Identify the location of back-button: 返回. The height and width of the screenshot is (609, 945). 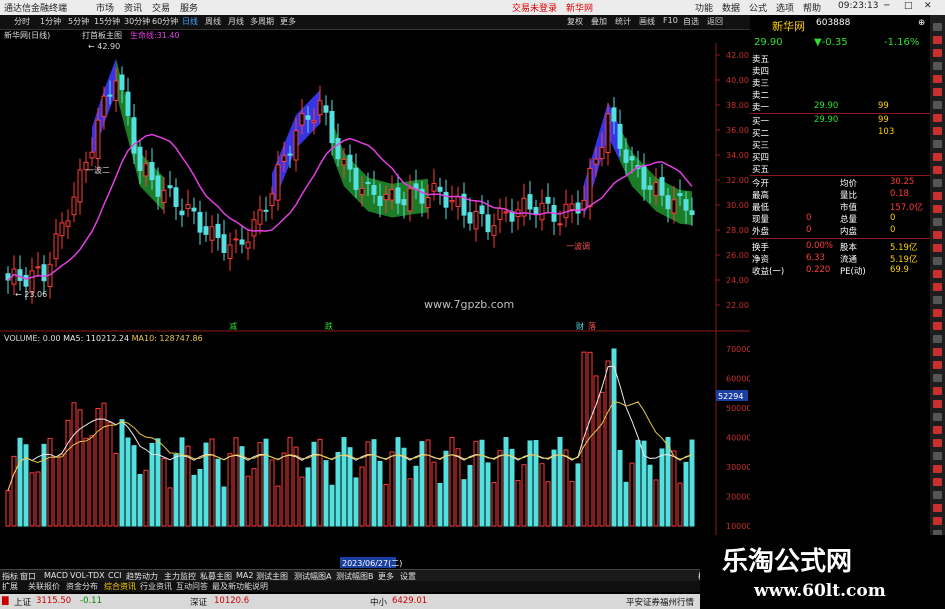
(715, 21).